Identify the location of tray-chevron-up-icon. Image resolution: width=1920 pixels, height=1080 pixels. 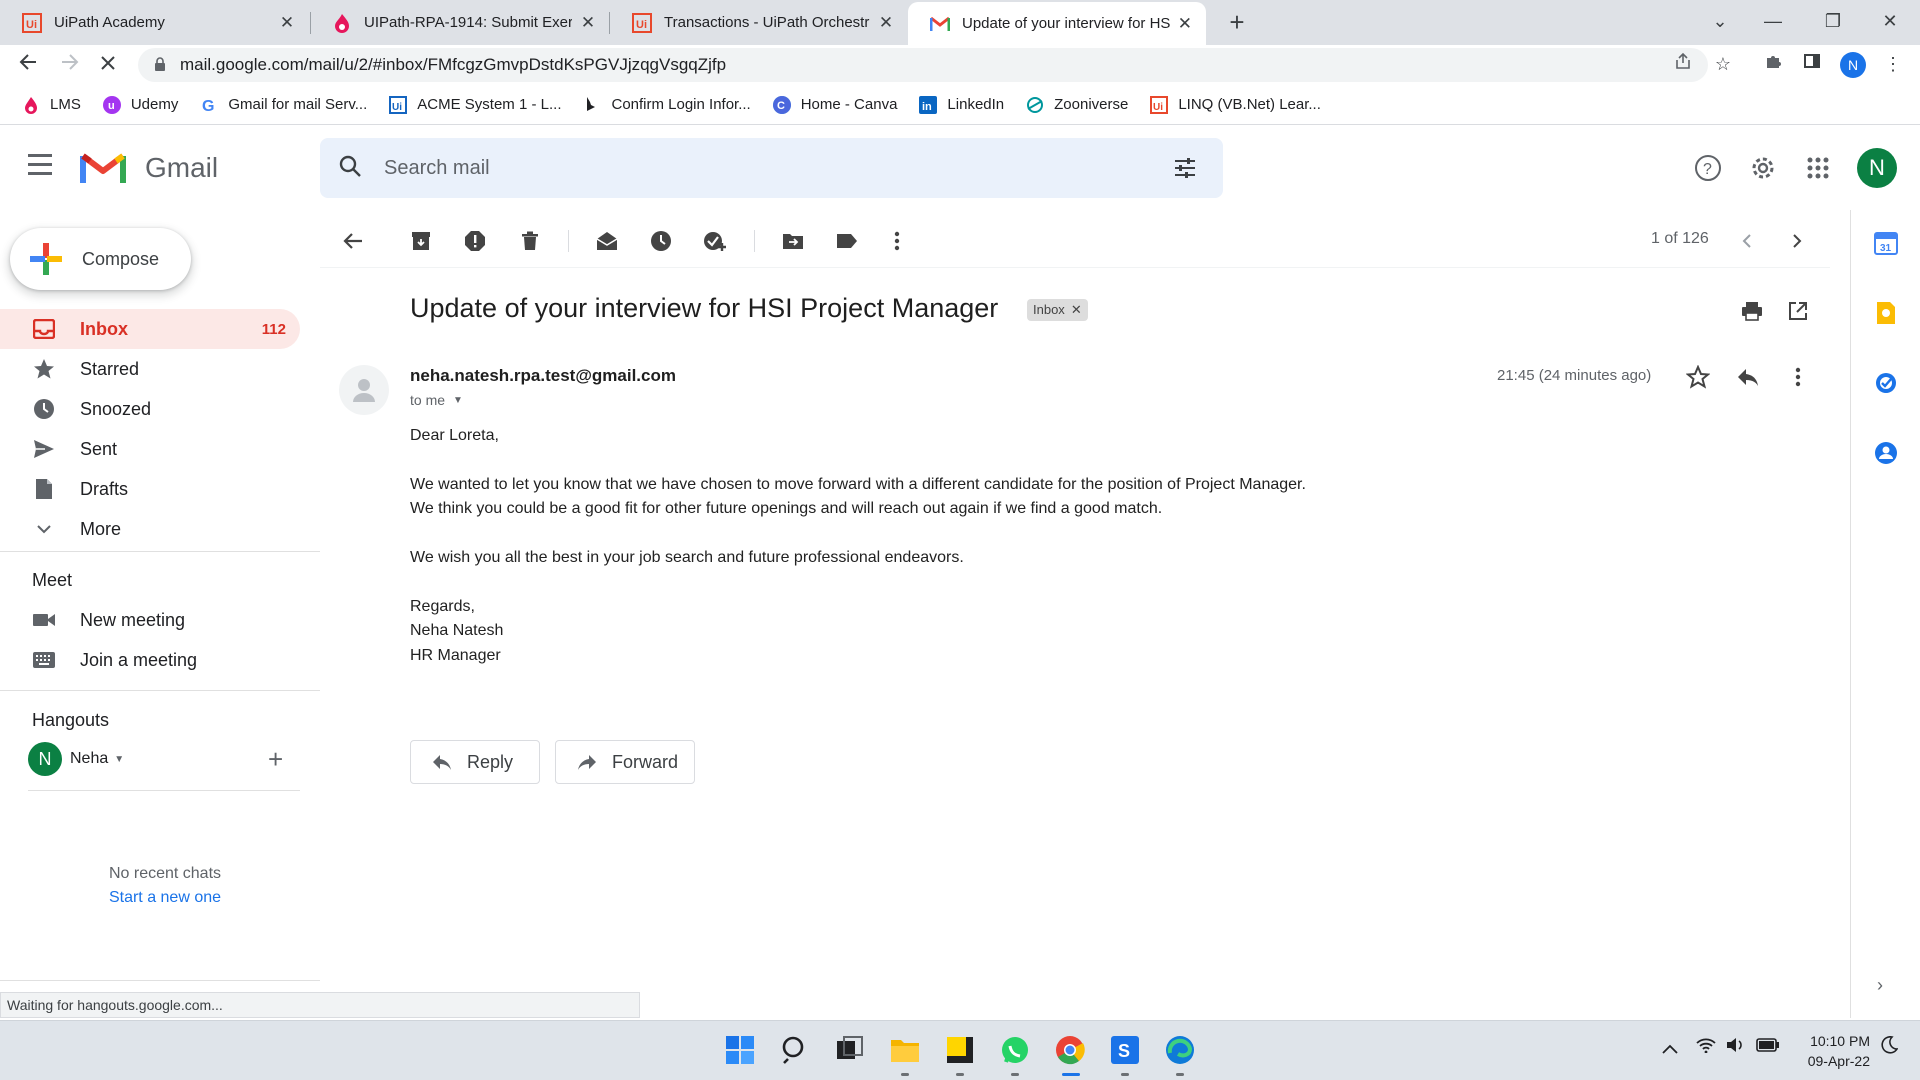
(1670, 1050).